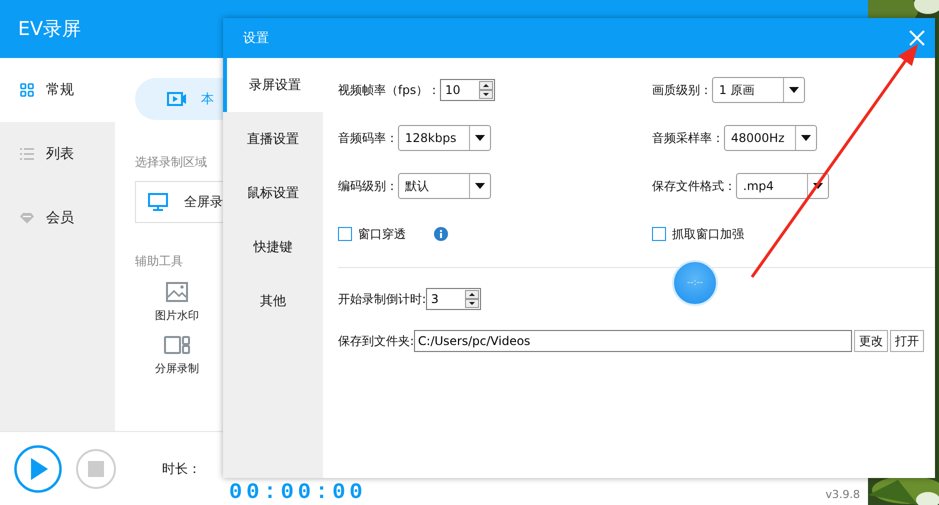 This screenshot has width=939, height=505. What do you see at coordinates (60, 218) in the screenshot?
I see `sidebar-label: 会员` at bounding box center [60, 218].